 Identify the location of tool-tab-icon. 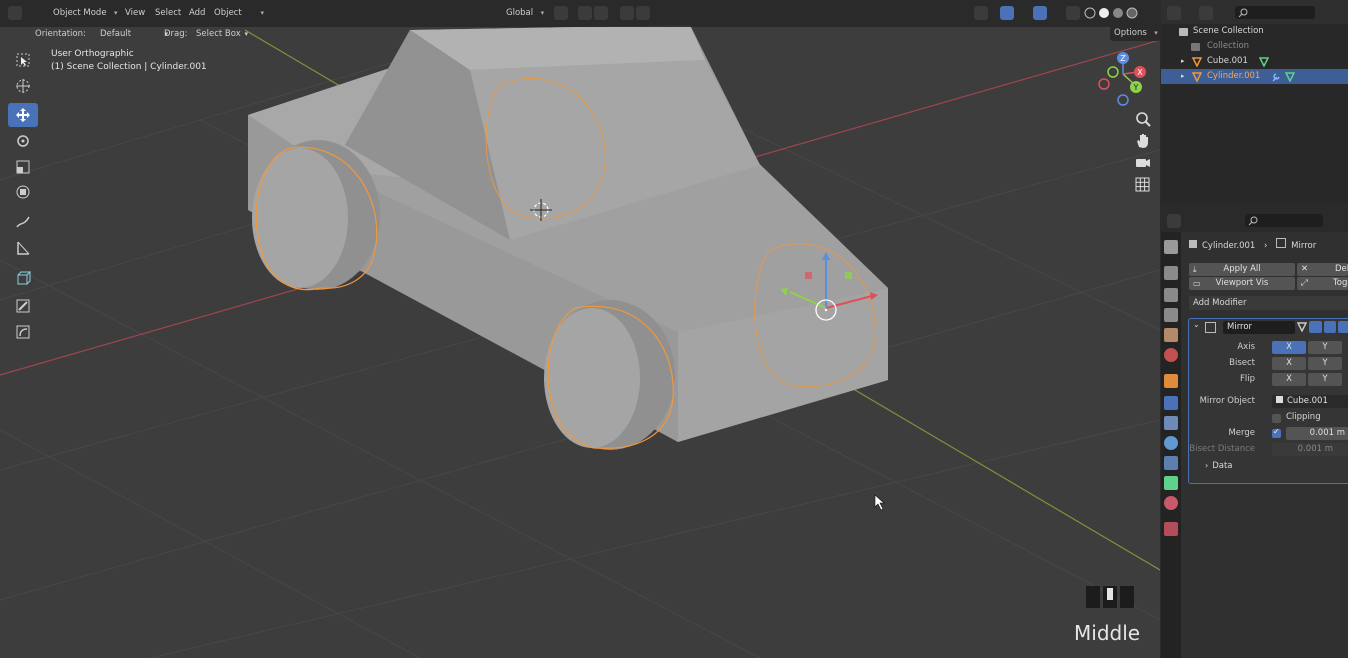
(1171, 247).